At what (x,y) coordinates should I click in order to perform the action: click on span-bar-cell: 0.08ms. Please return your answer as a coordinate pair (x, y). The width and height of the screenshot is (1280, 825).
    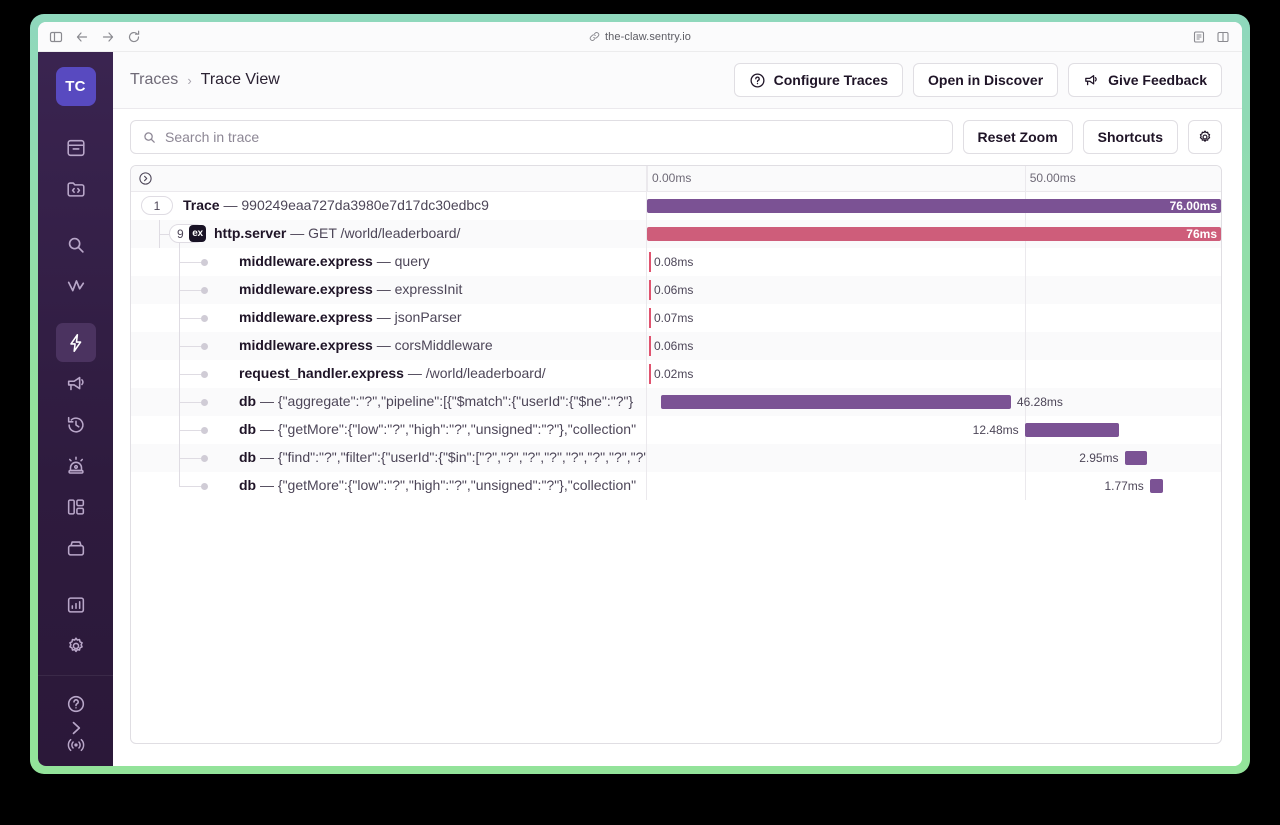
    Looking at the image, I should click on (934, 262).